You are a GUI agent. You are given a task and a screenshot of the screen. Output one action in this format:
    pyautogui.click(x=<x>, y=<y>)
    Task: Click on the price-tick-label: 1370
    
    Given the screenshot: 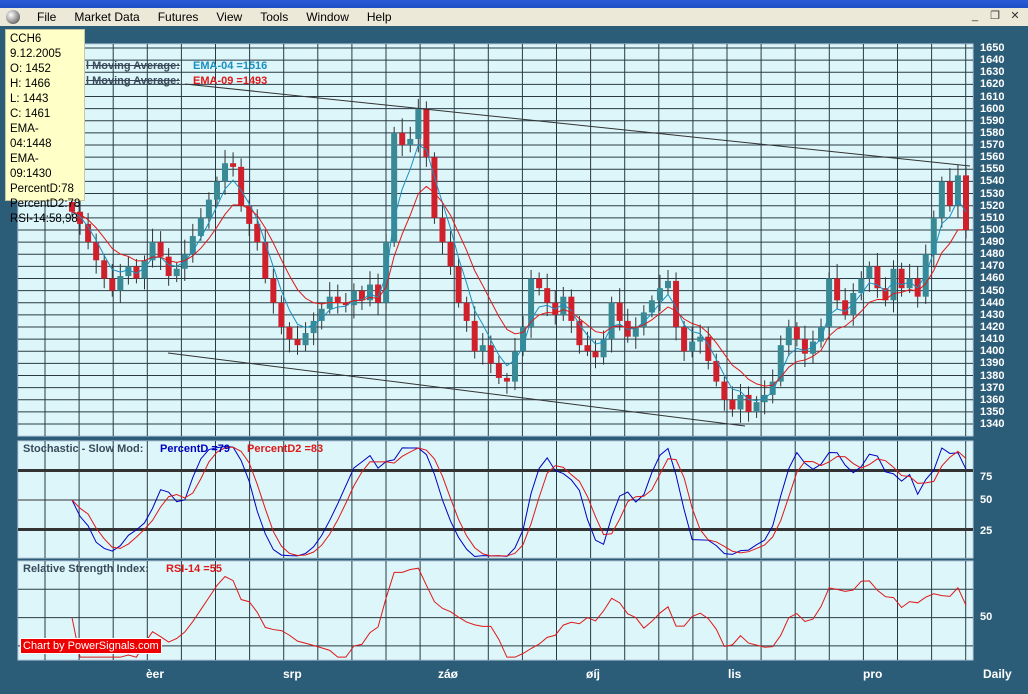 What is the action you would take?
    pyautogui.click(x=992, y=387)
    